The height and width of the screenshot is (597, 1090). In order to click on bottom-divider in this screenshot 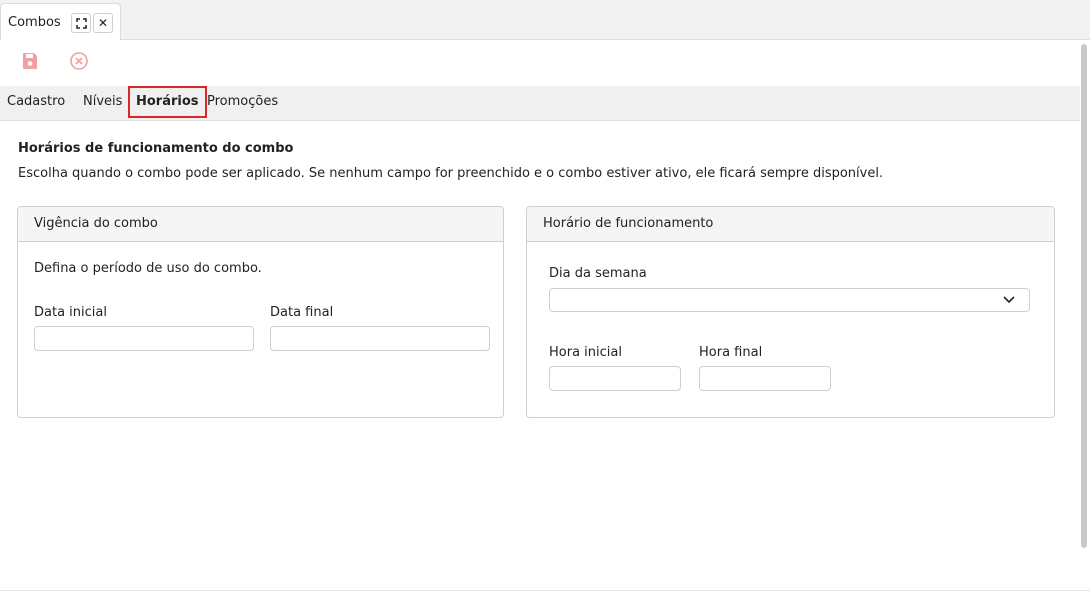, I will do `click(545, 590)`.